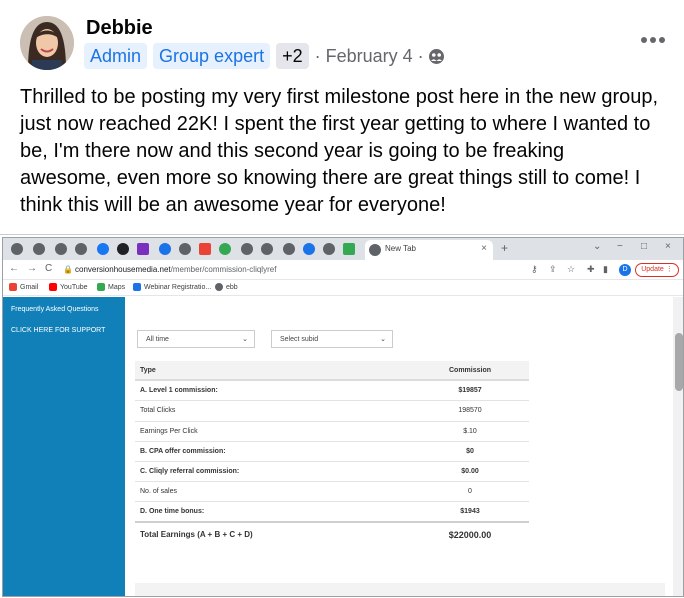 This screenshot has height=598, width=684. What do you see at coordinates (484, 248) in the screenshot?
I see `tab-close-icon: ×` at bounding box center [484, 248].